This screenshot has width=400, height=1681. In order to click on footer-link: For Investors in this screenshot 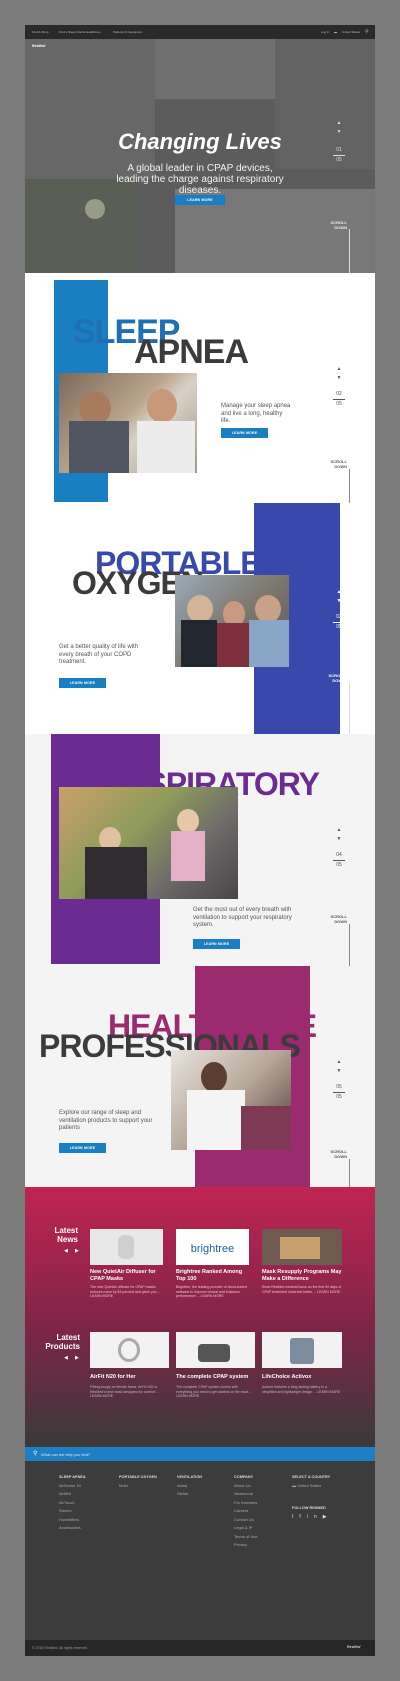, I will do `click(246, 1503)`.